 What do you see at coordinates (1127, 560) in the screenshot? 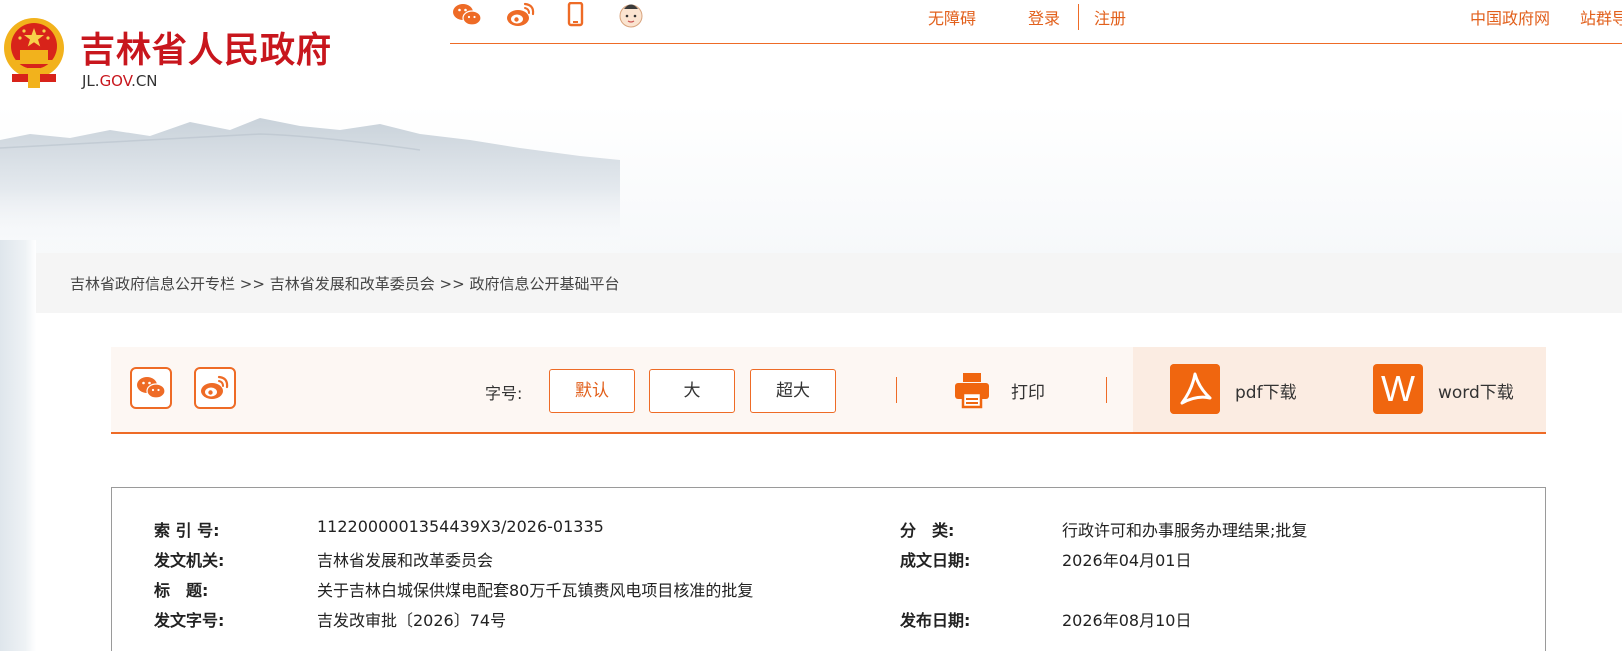
I see `date-written-value: 2026年04月01日` at bounding box center [1127, 560].